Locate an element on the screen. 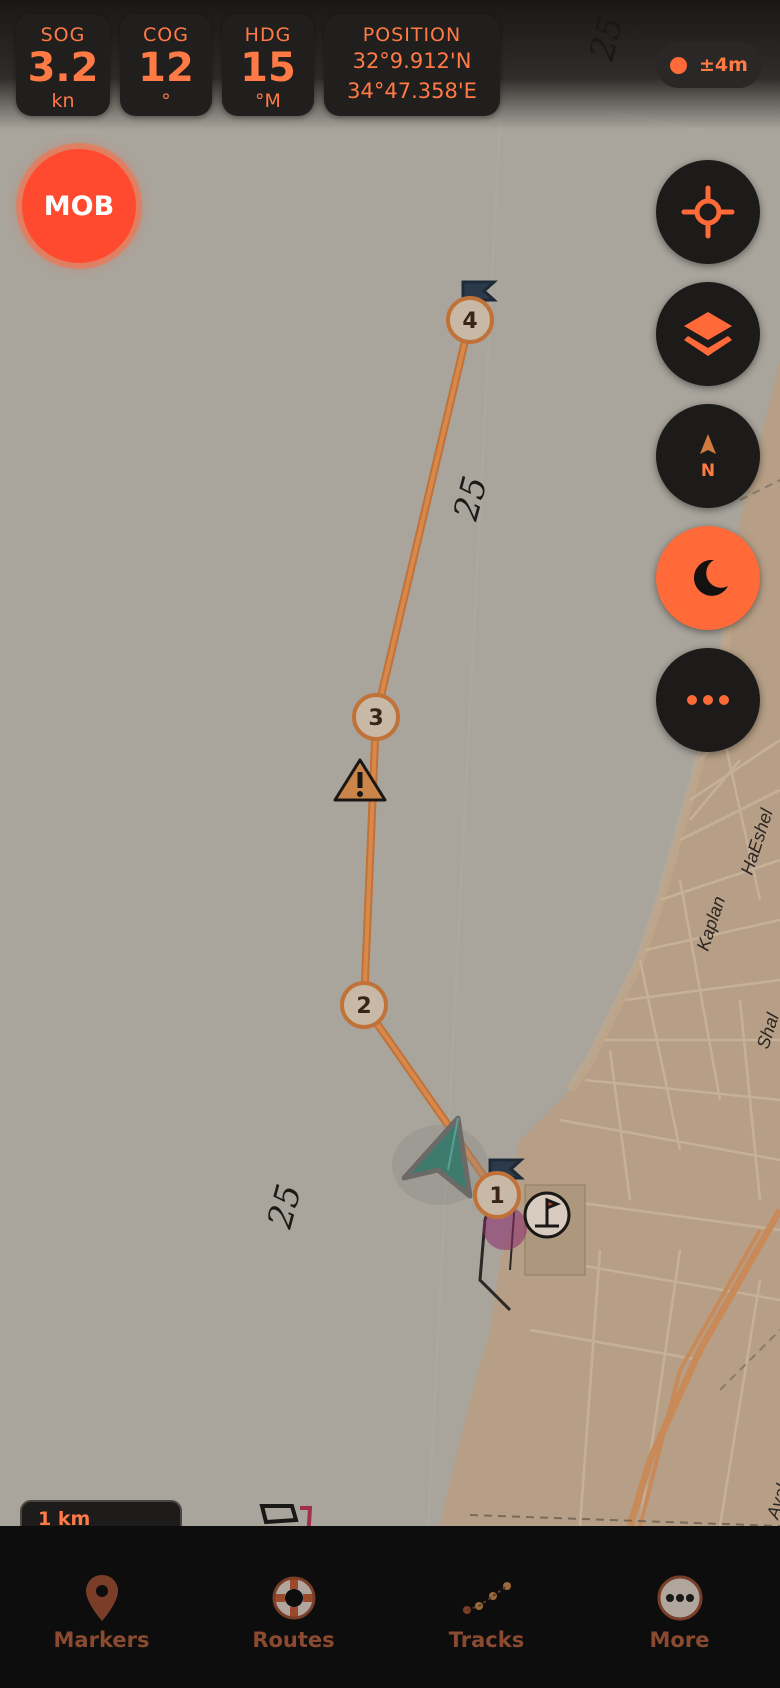 The width and height of the screenshot is (780, 1688). waypoint-3: 3 is located at coordinates (376, 717).